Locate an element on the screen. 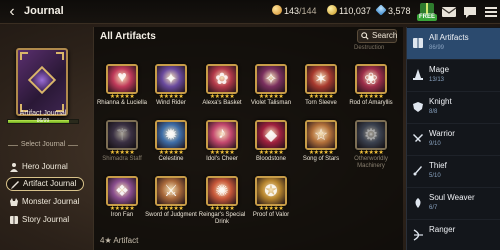 This screenshot has height=250, width=500. top-bar: ‹ Journal 143/144 110,037 3,578 FREE is located at coordinates (250, 12).